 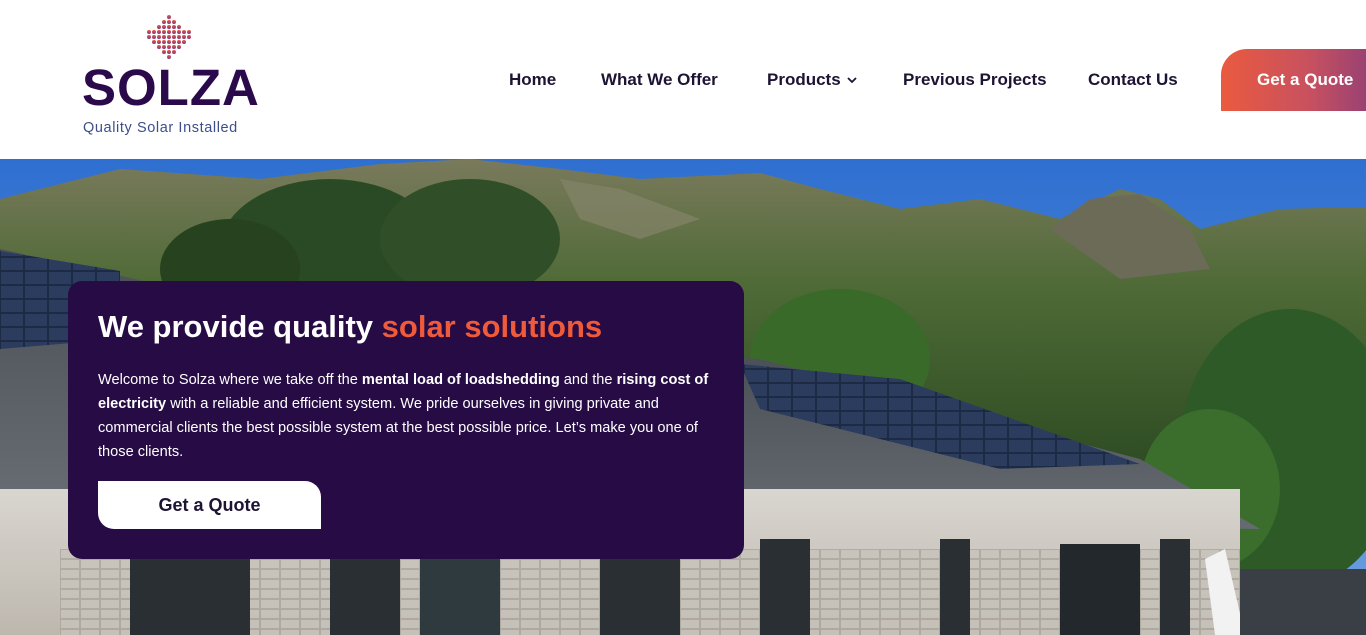 I want to click on logo-tagline: Quality Solar Installed, so click(x=160, y=128).